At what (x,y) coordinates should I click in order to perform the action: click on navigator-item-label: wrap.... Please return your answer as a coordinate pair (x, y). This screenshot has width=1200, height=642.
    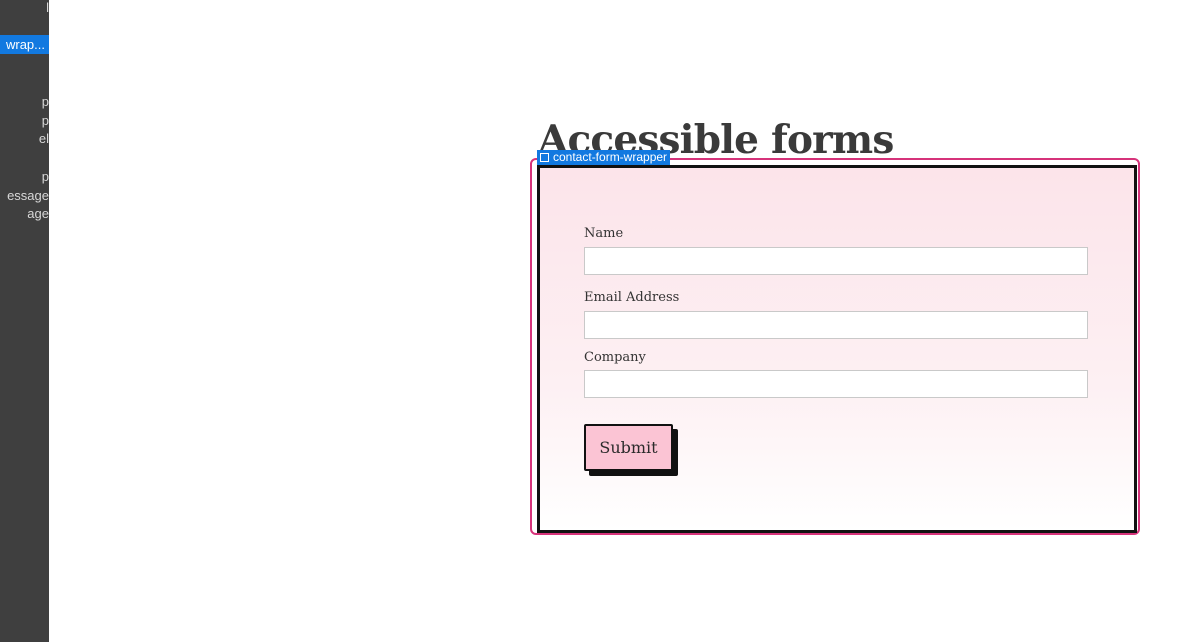
    Looking at the image, I should click on (25, 44).